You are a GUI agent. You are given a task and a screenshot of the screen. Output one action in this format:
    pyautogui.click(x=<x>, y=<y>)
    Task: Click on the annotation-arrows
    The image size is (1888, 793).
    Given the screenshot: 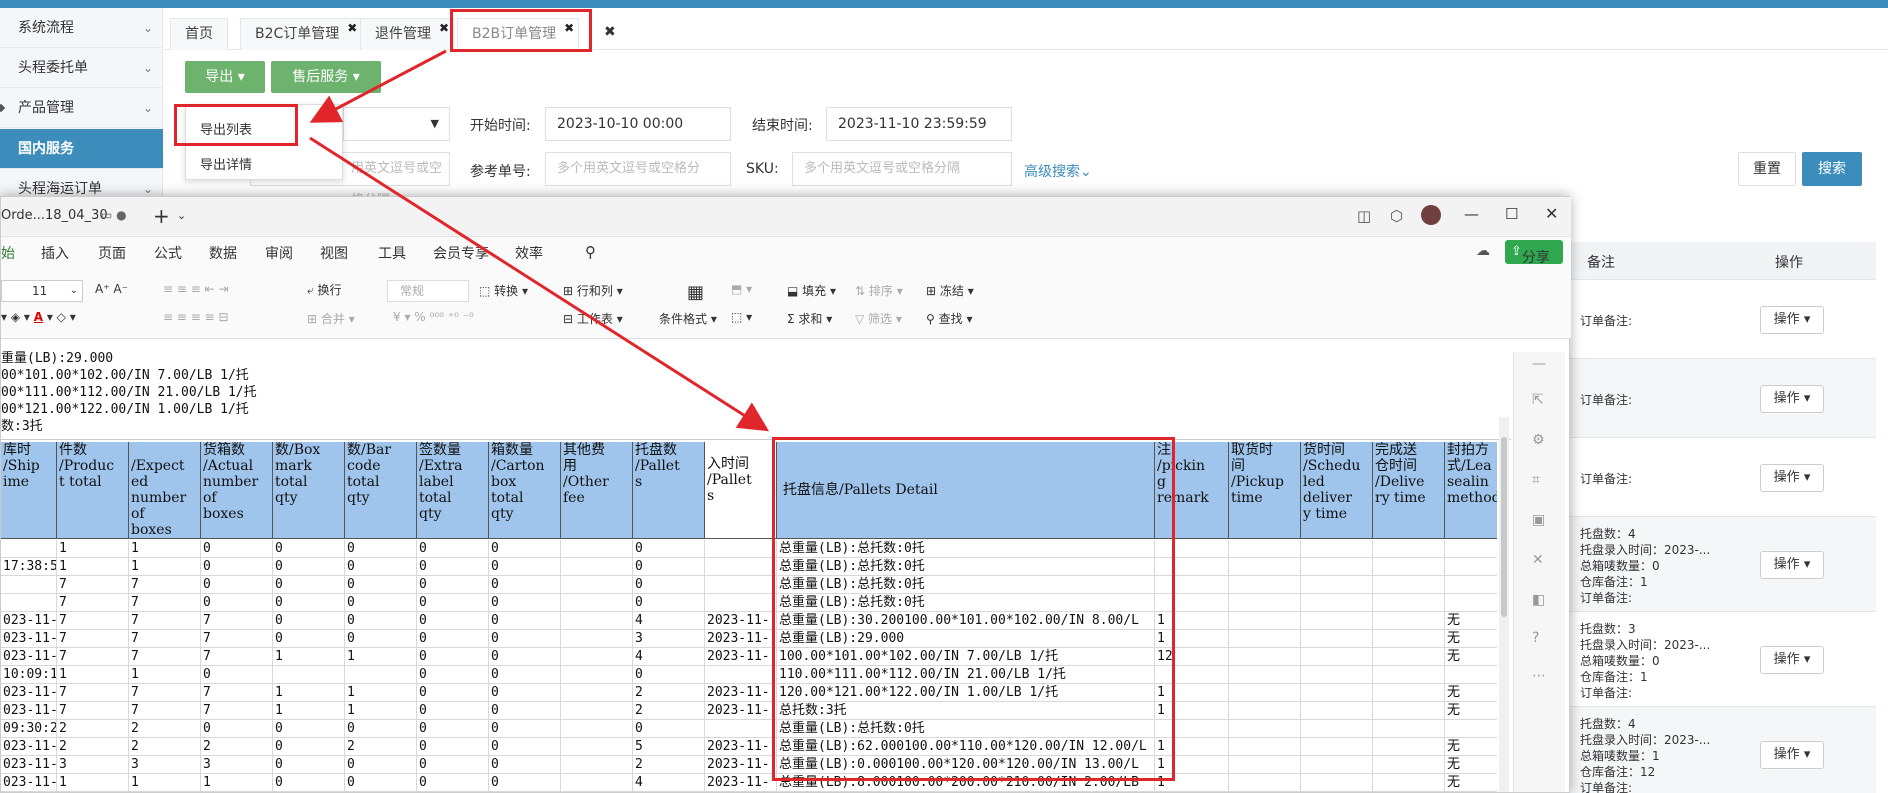 What is the action you would take?
    pyautogui.click(x=539, y=240)
    